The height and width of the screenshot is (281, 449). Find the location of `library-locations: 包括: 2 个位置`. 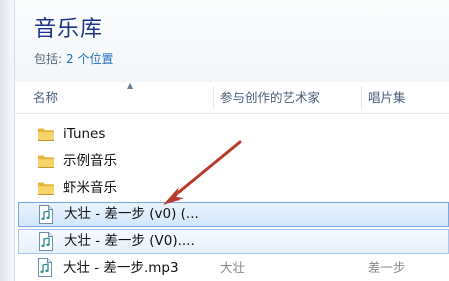

library-locations: 包括: 2 个位置 is located at coordinates (74, 59).